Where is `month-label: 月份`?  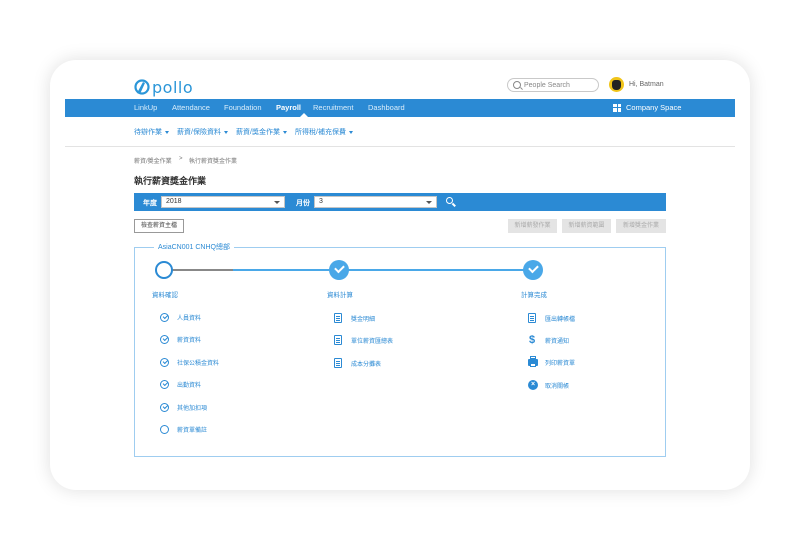 month-label: 月份 is located at coordinates (303, 203).